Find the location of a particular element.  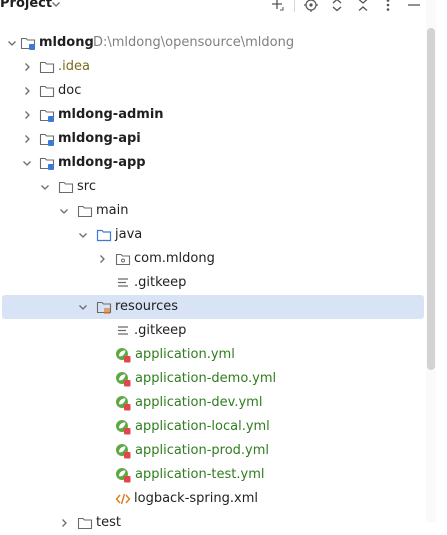

file-label: application-dev.yml is located at coordinates (199, 402).